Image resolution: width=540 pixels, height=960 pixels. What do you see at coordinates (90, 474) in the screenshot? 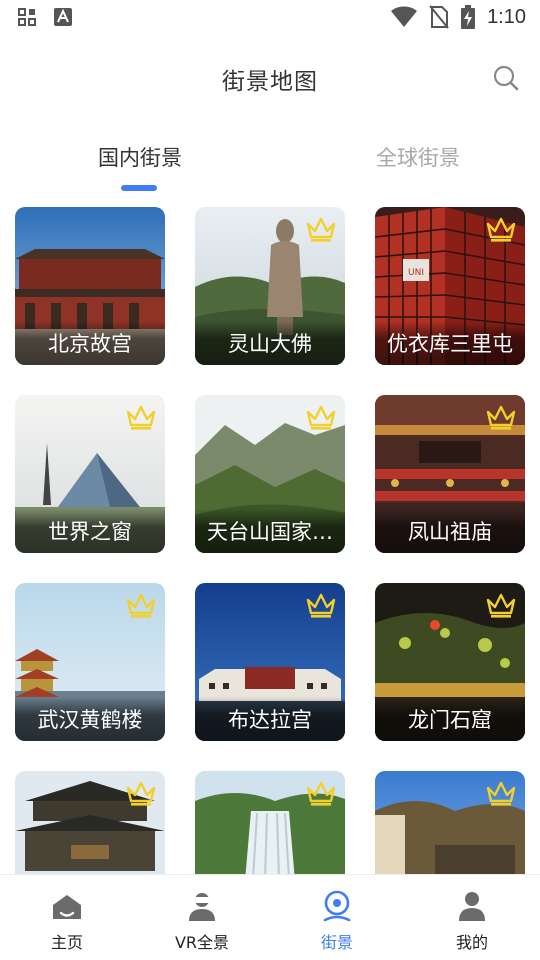
I see `place-card-window-of-world: 世界之窗` at bounding box center [90, 474].